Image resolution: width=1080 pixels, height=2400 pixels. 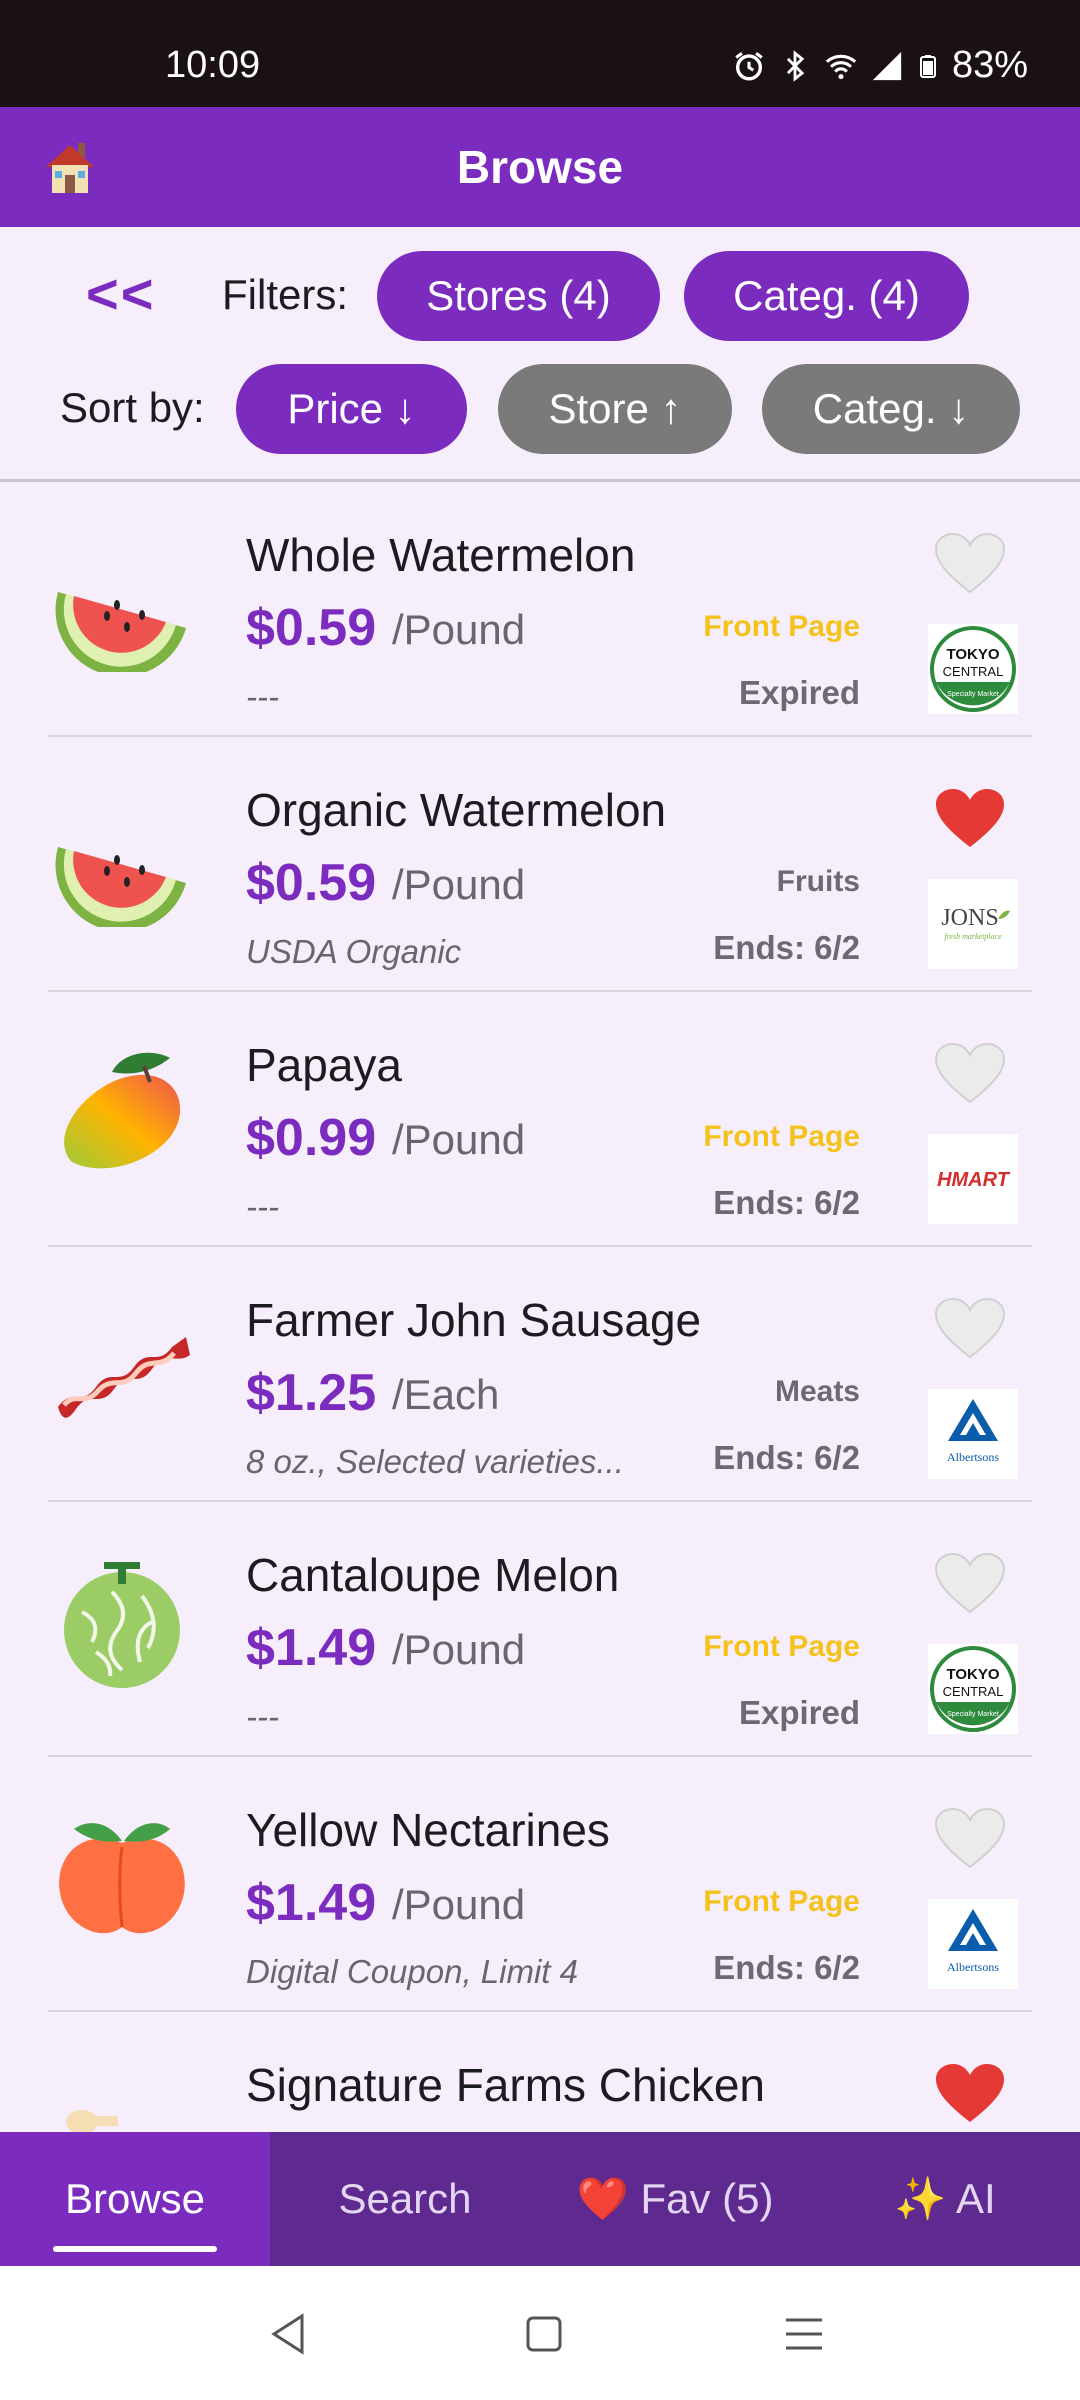 What do you see at coordinates (433, 1575) in the screenshot?
I see `item-name: Cantaloupe Melon` at bounding box center [433, 1575].